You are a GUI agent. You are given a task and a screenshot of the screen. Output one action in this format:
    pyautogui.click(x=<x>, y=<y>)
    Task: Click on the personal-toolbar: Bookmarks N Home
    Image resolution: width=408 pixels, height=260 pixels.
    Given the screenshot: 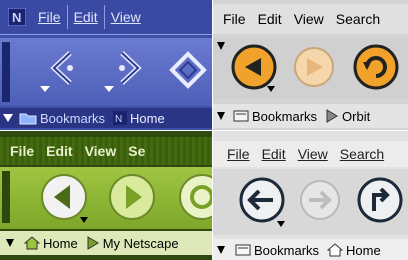 What is the action you would take?
    pyautogui.click(x=106, y=118)
    